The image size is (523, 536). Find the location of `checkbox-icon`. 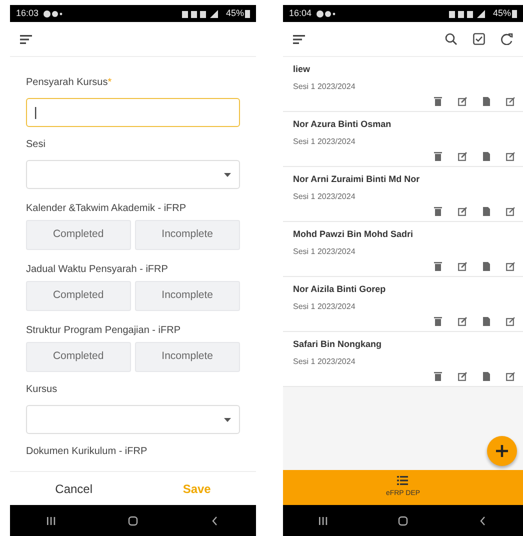

checkbox-icon is located at coordinates (479, 39).